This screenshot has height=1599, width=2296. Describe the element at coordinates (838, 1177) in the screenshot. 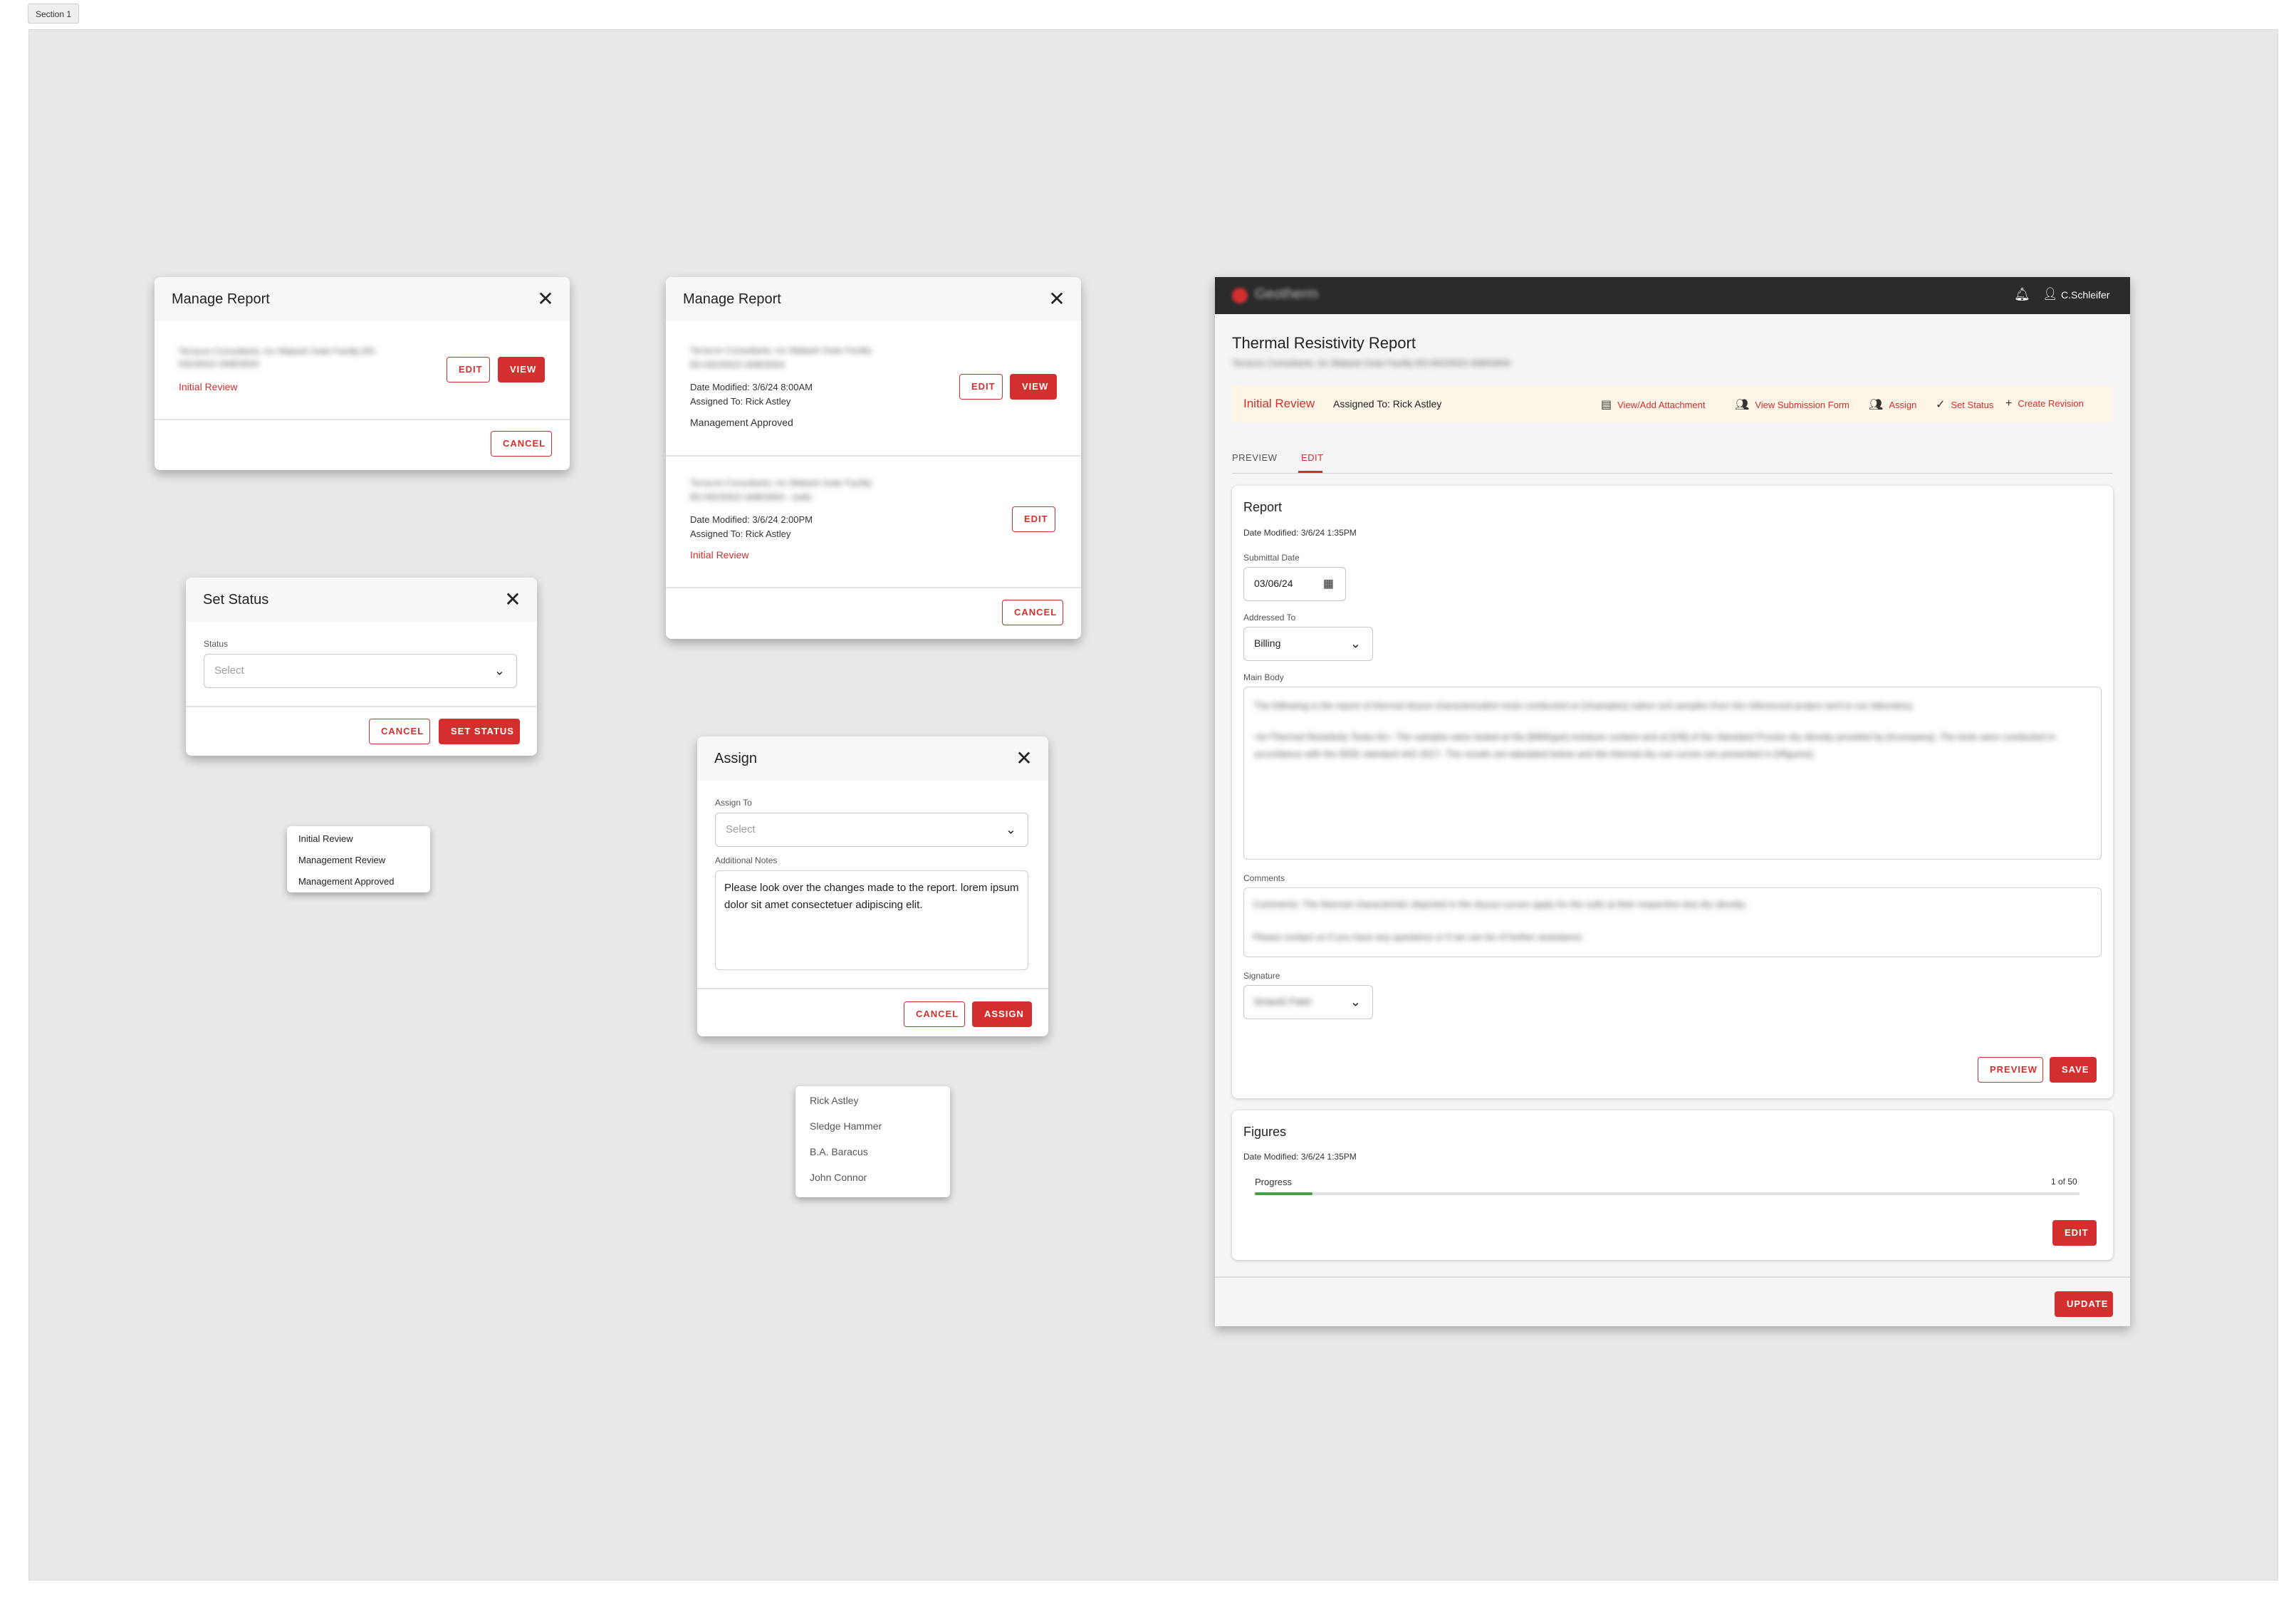

I see `menu-item-john-connor: John Connor` at that location.